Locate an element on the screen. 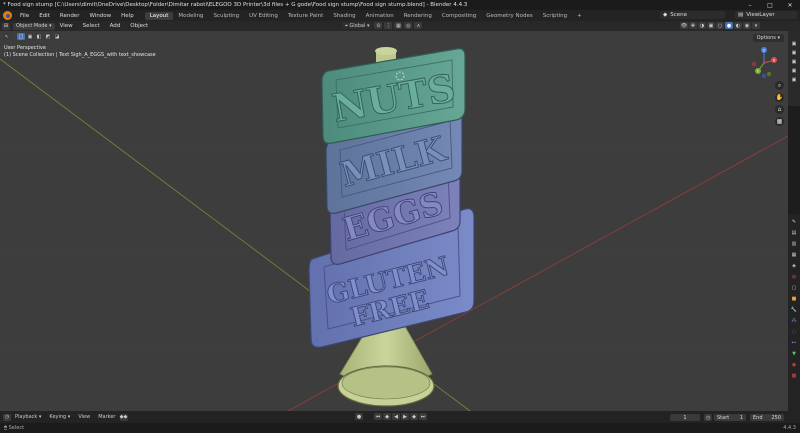 The height and width of the screenshot is (433, 800). tool-properties-icon: ✎ is located at coordinates (794, 222).